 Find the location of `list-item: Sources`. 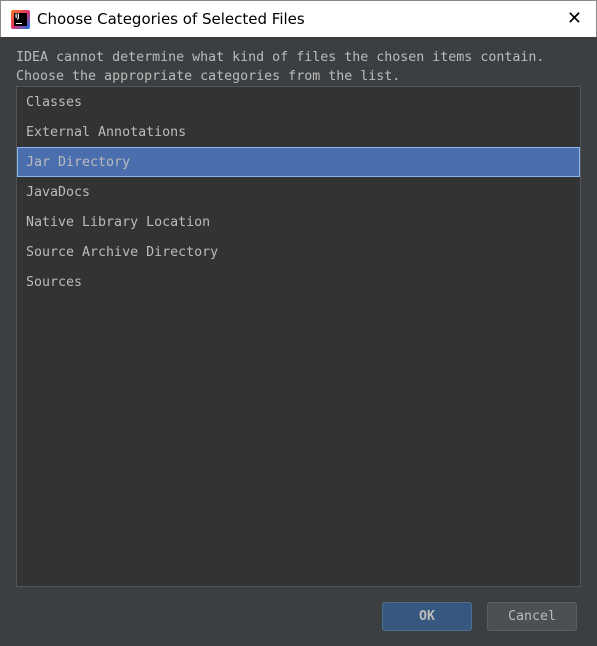

list-item: Sources is located at coordinates (298, 282).